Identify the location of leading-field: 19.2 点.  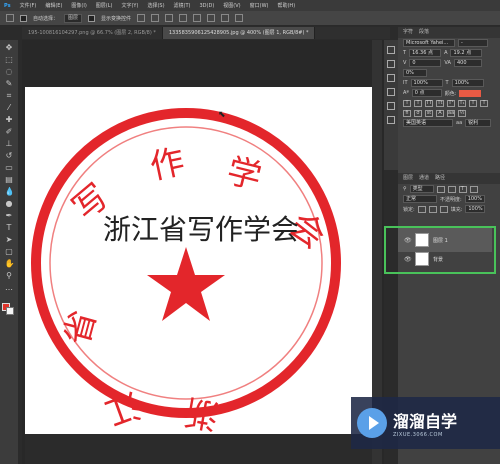
(466, 53).